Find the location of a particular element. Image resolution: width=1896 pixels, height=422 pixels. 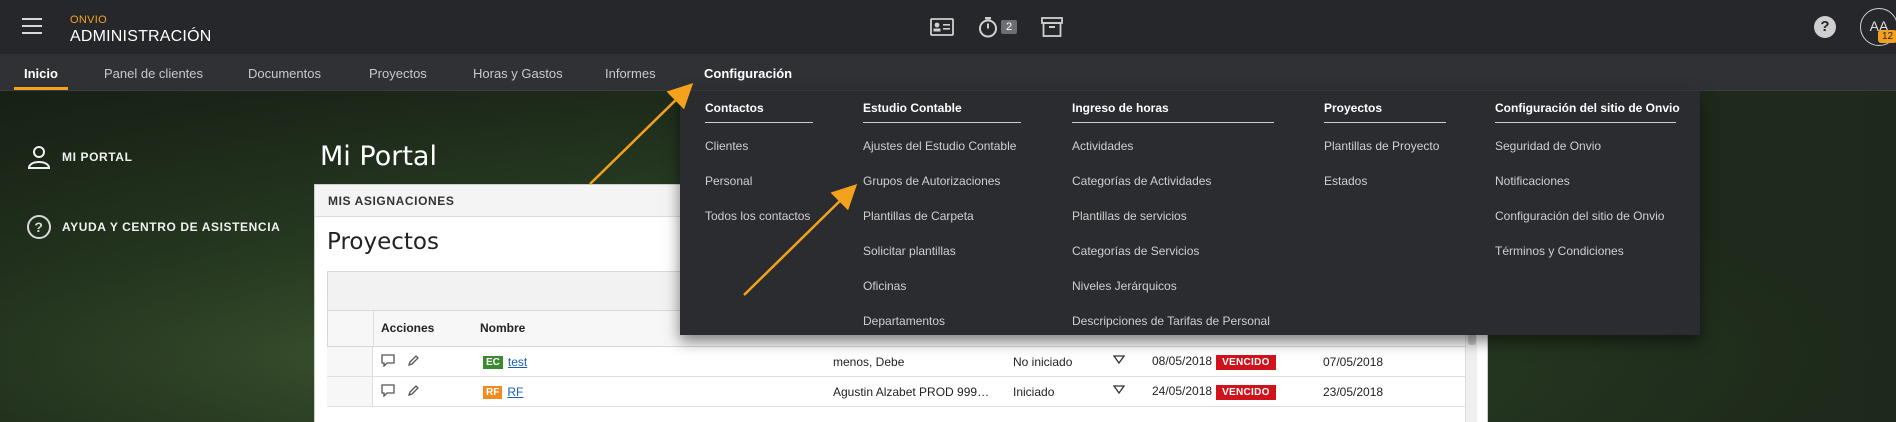

menu-item-notificaciones: Notificaciones is located at coordinates (1585, 191).